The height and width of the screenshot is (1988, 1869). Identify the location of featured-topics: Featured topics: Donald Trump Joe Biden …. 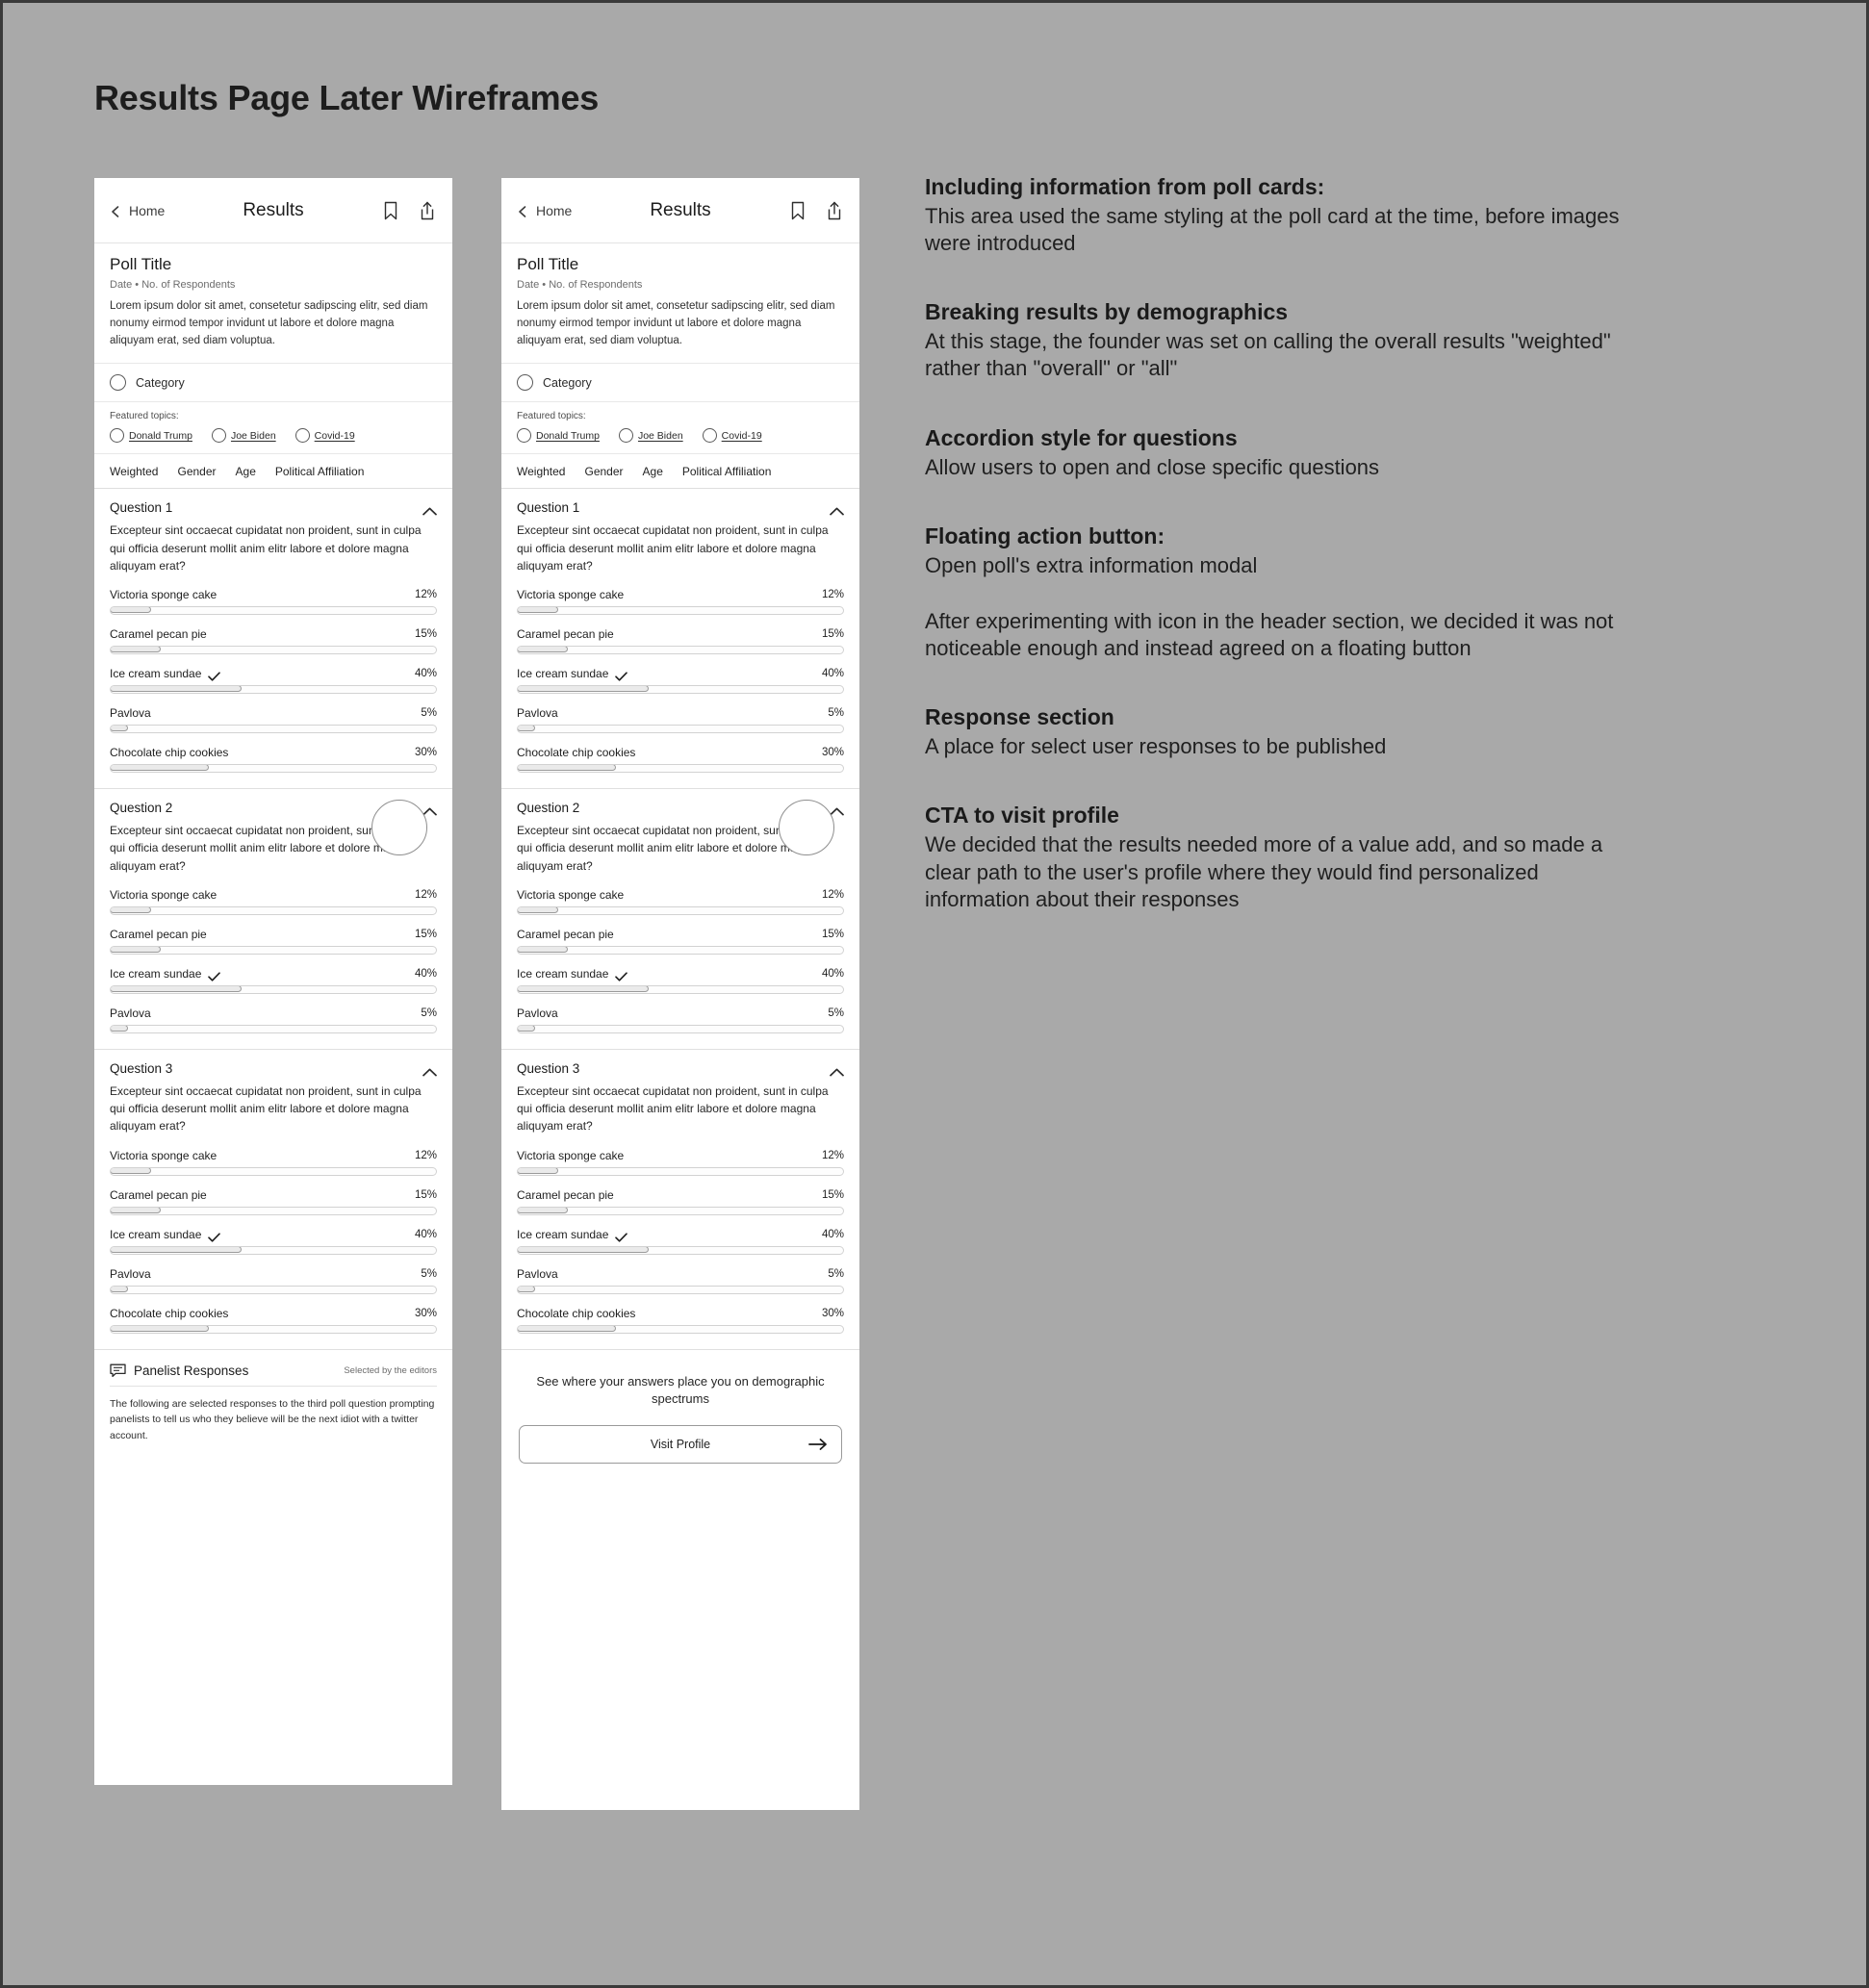
(273, 428).